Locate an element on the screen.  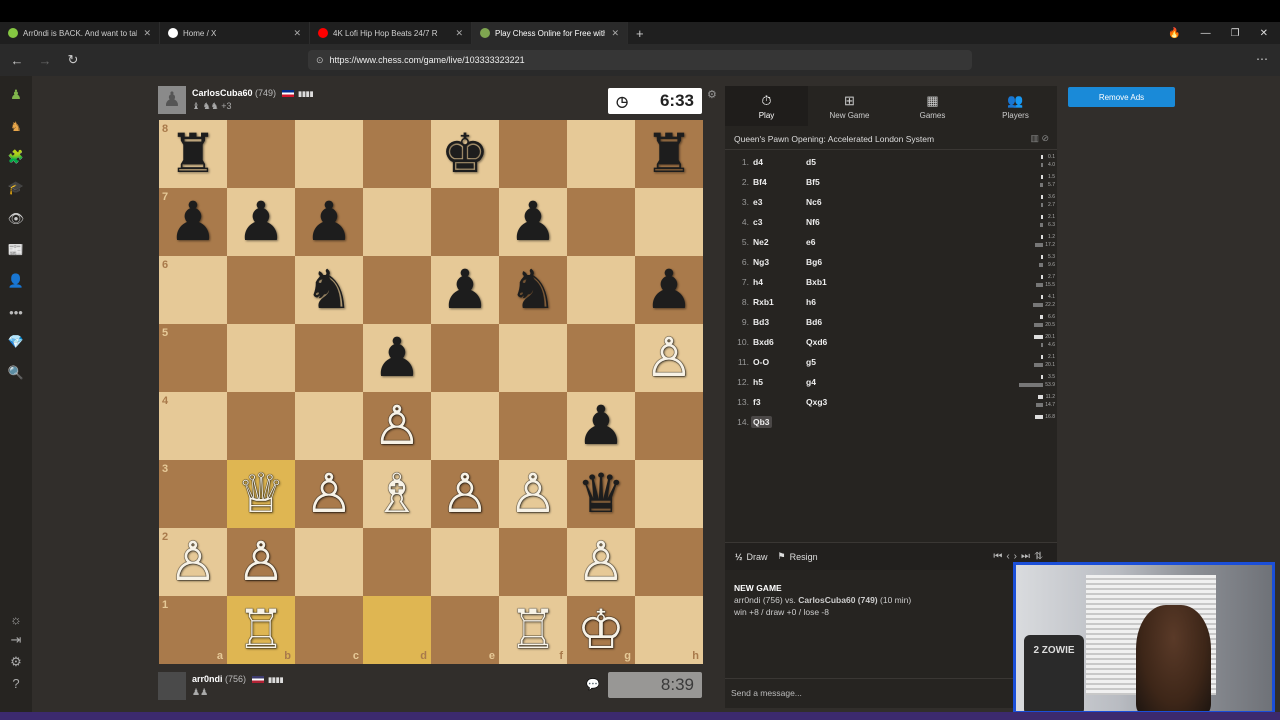
square-h8: ♜ is located at coordinates (669, 154).